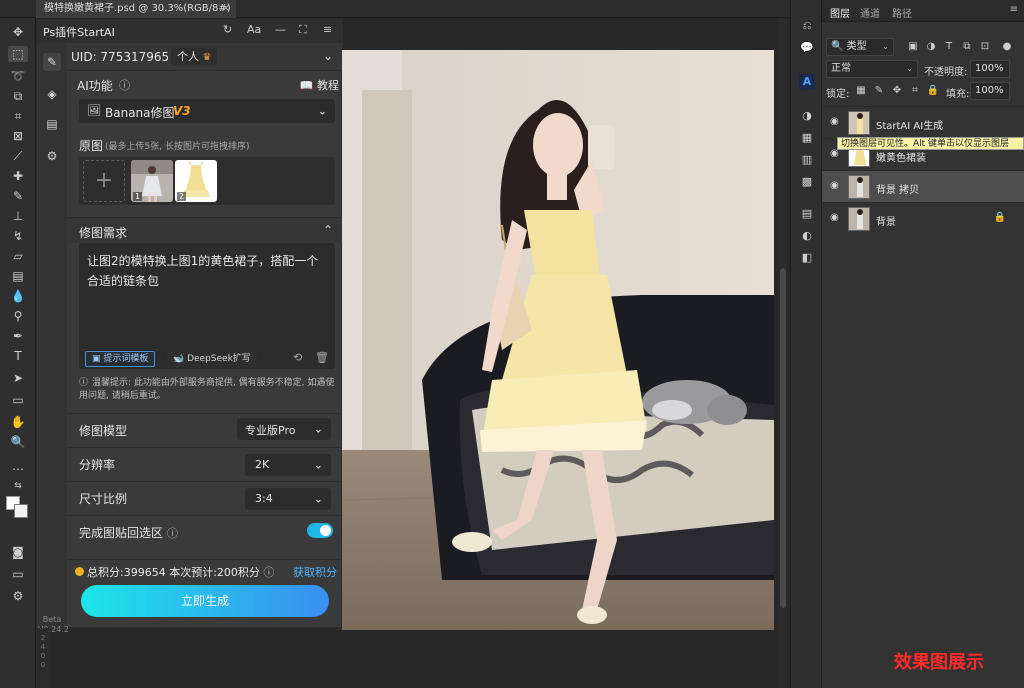  Describe the element at coordinates (315, 572) in the screenshot. I see `get-credits-link: 获取积分` at that location.